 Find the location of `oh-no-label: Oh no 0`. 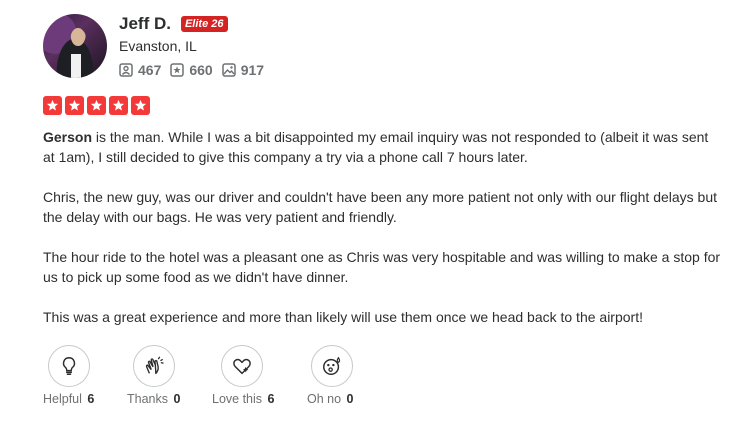

oh-no-label: Oh no 0 is located at coordinates (330, 399).